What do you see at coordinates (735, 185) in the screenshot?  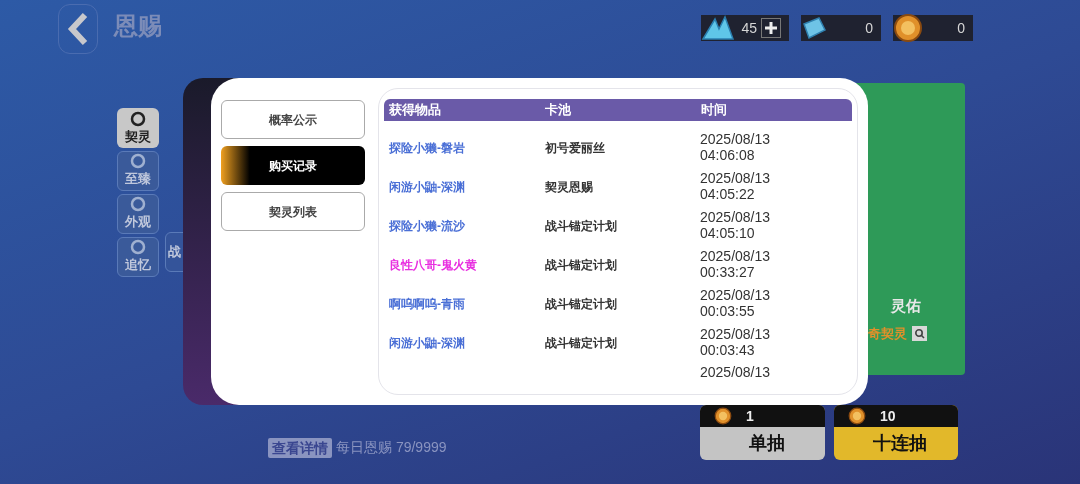 I see `time-cell: 2025/08/13 04:05:22` at bounding box center [735, 185].